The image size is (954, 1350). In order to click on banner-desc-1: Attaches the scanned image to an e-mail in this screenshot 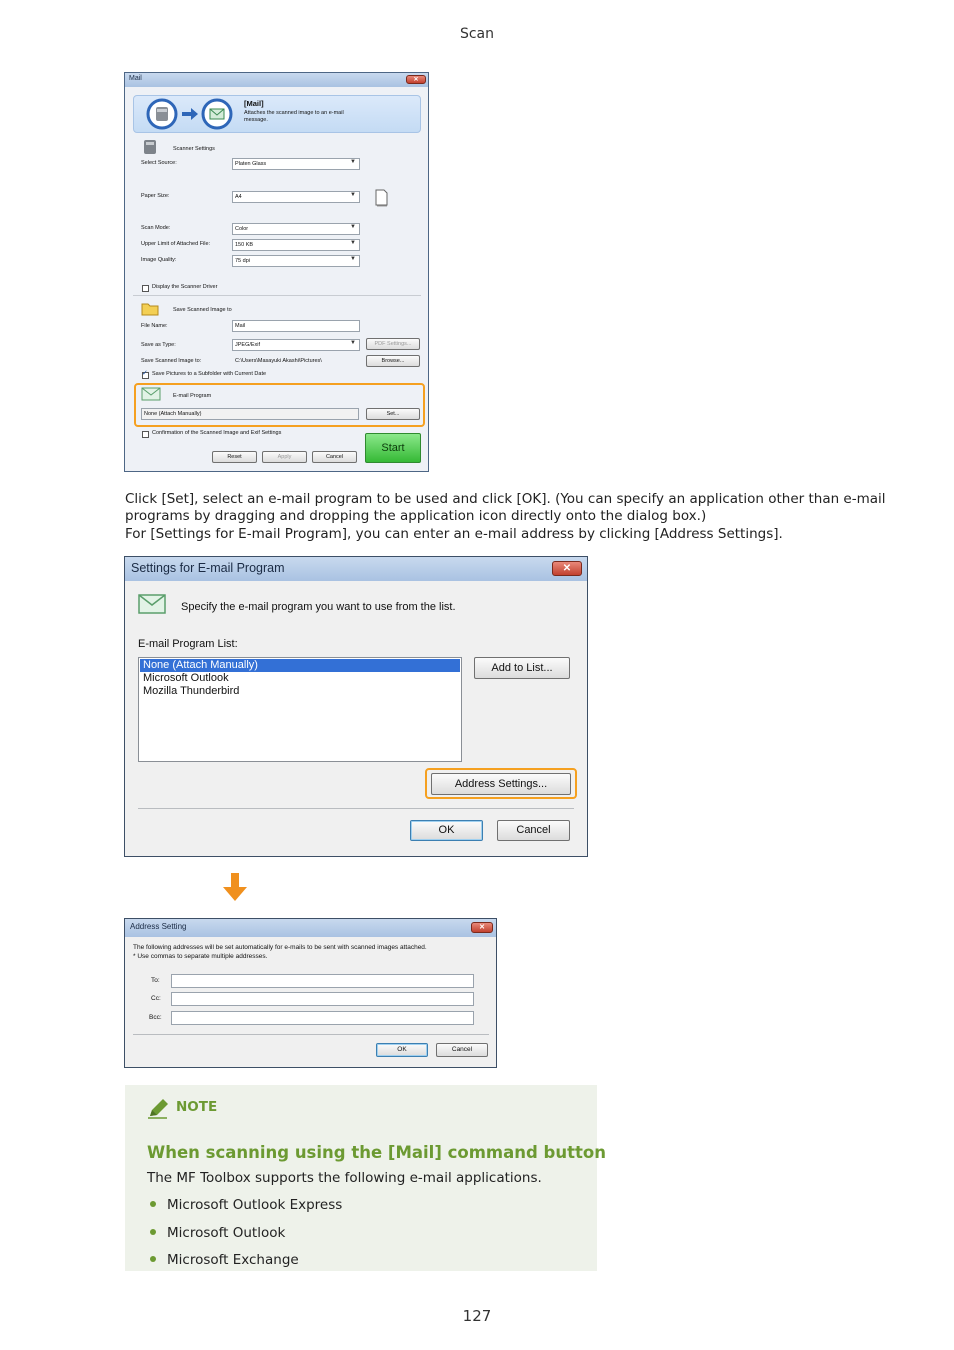, I will do `click(294, 113)`.